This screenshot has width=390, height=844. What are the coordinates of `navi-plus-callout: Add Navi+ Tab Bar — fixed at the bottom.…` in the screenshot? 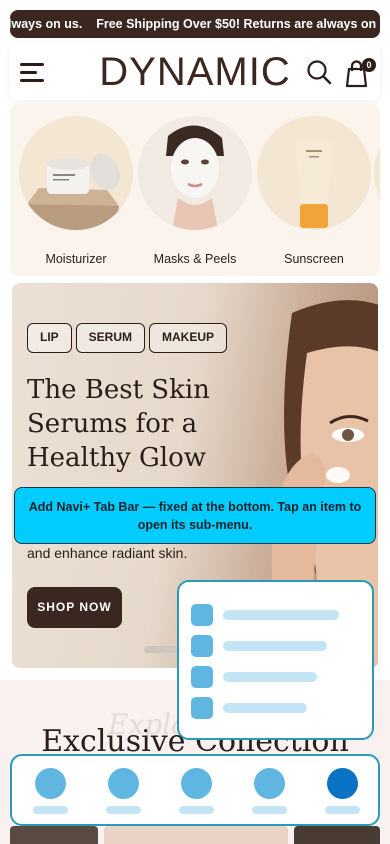 It's located at (195, 515).